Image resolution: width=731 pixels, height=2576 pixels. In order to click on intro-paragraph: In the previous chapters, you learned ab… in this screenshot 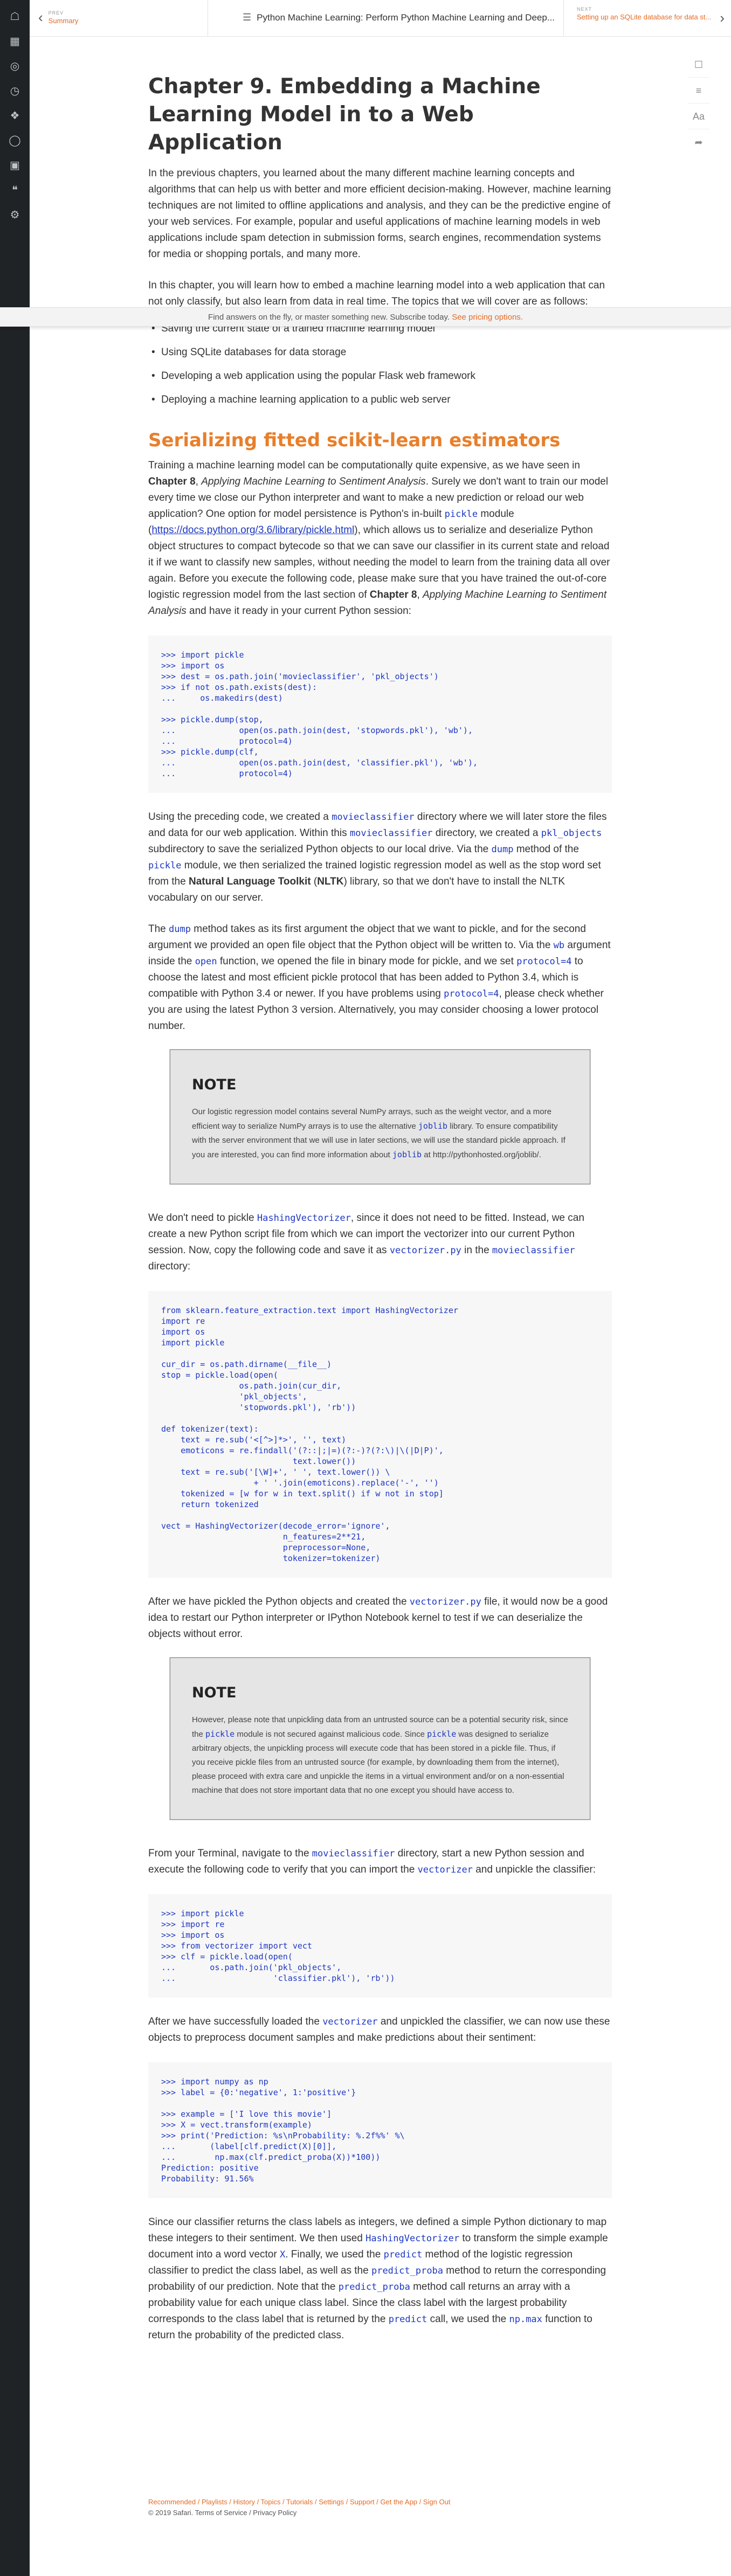, I will do `click(379, 214)`.